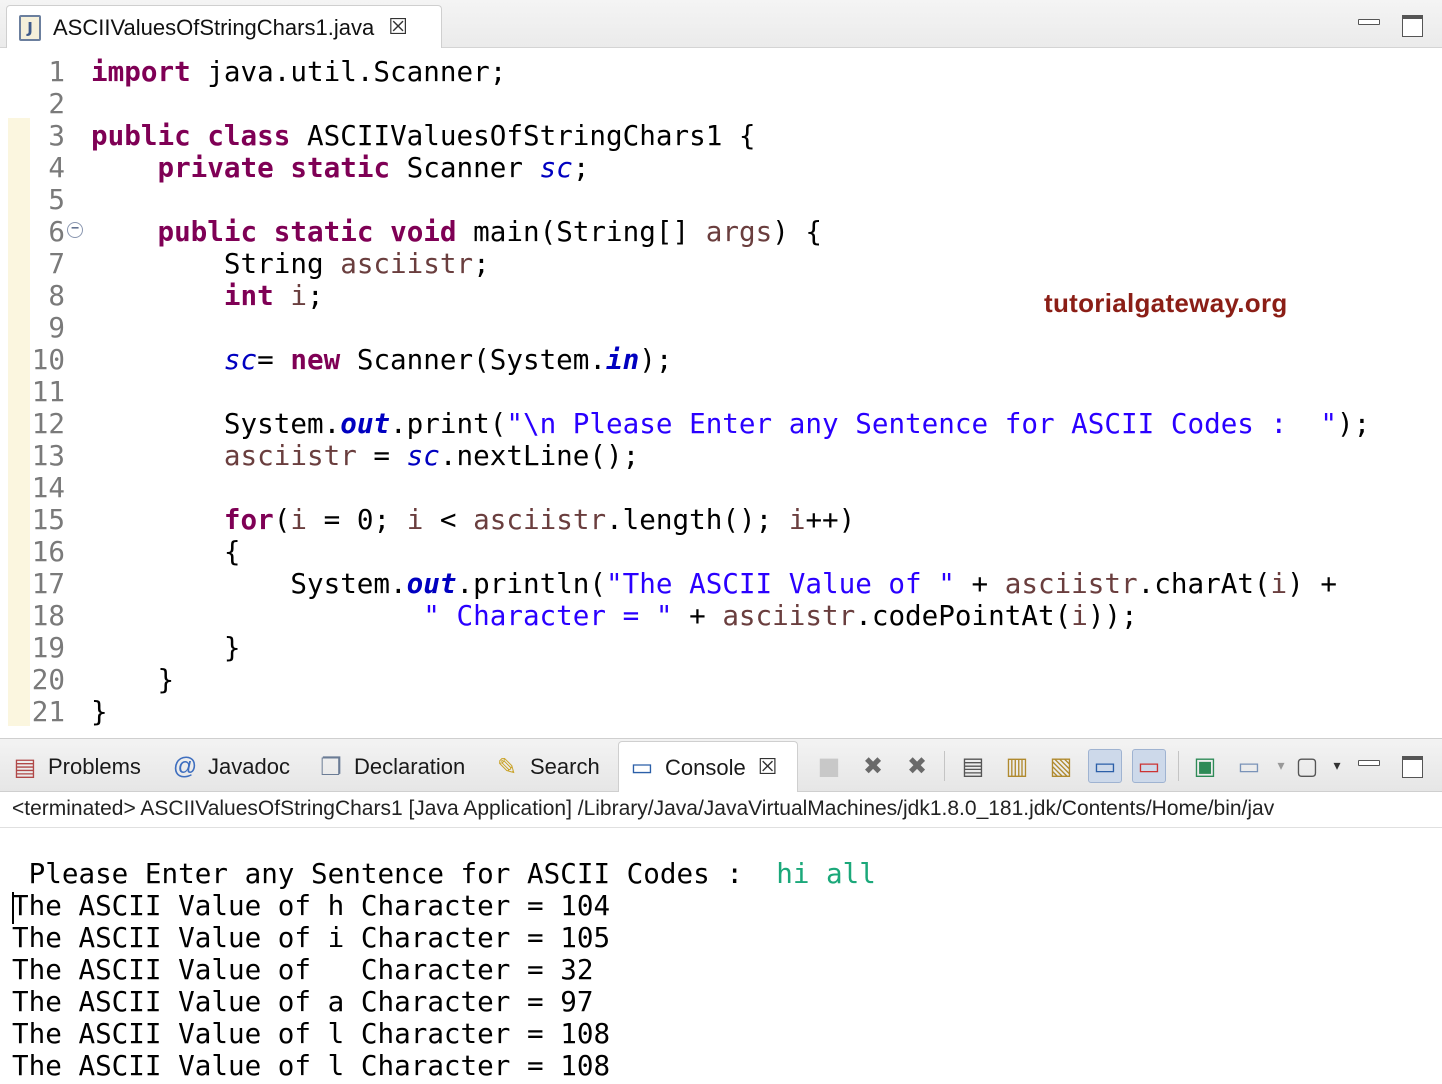  Describe the element at coordinates (99, 711) in the screenshot. I see `code-token: }` at that location.